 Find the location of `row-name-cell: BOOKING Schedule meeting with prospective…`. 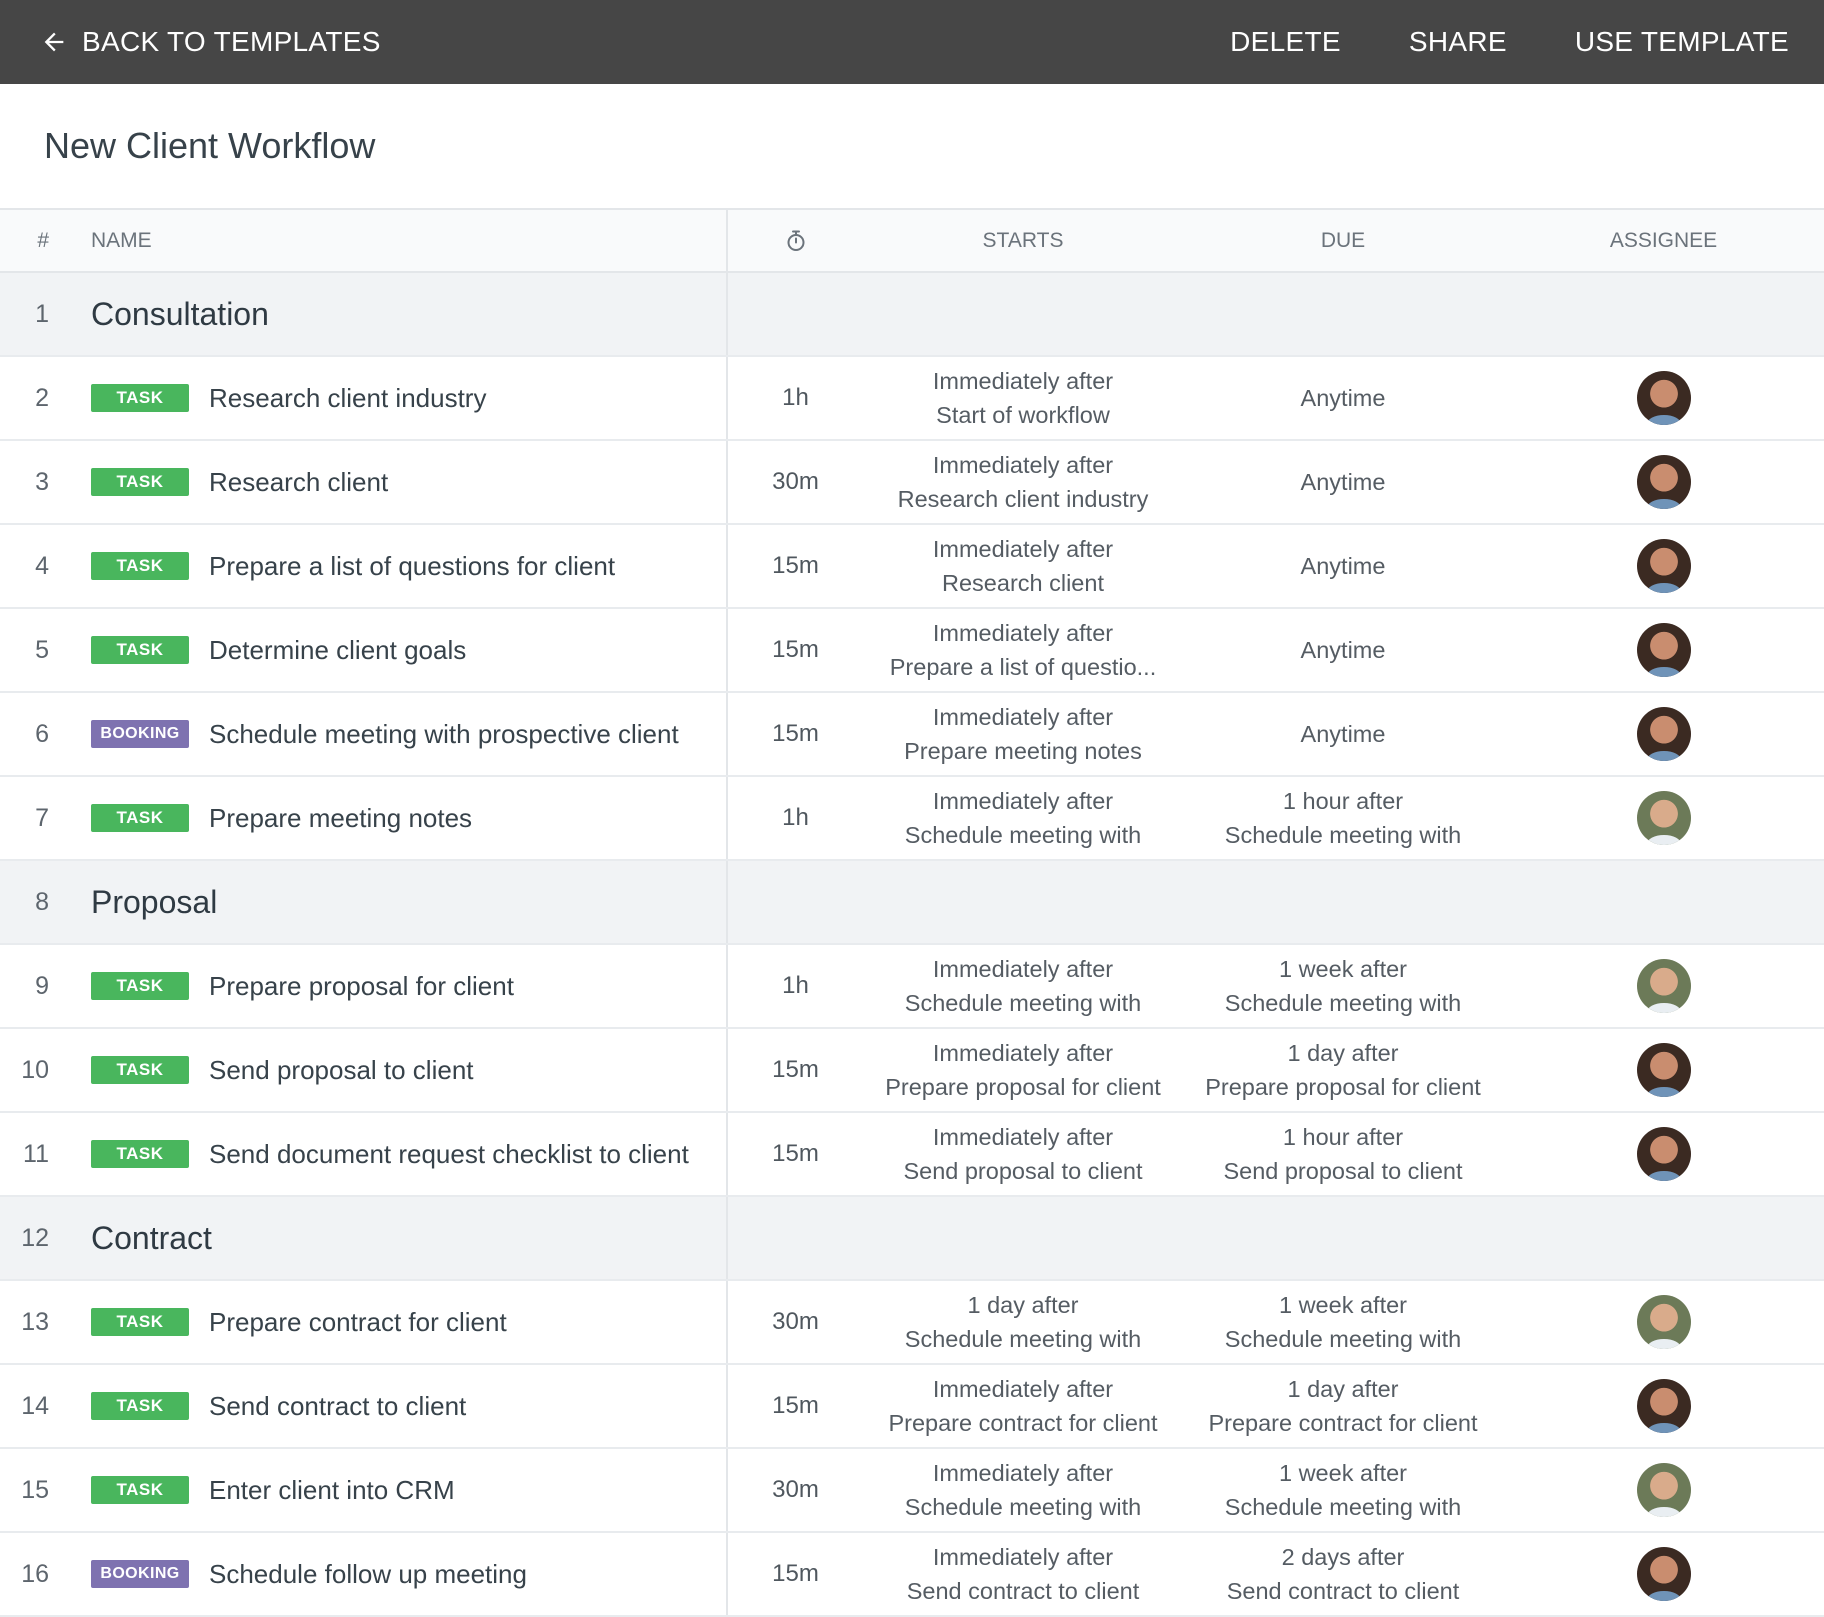

row-name-cell: BOOKING Schedule meeting with prospective… is located at coordinates (391, 734).